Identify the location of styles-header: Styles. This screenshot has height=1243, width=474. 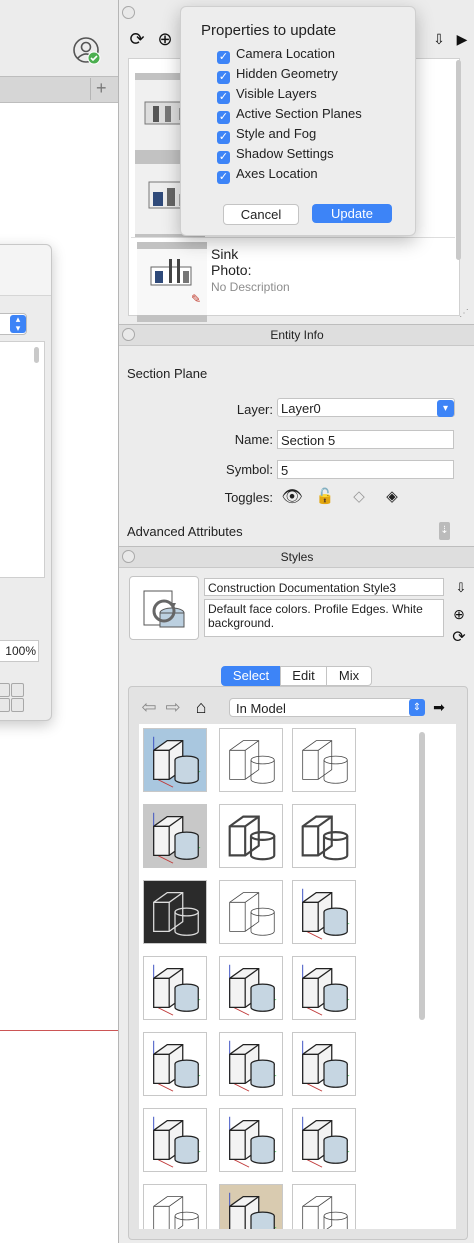
(296, 557).